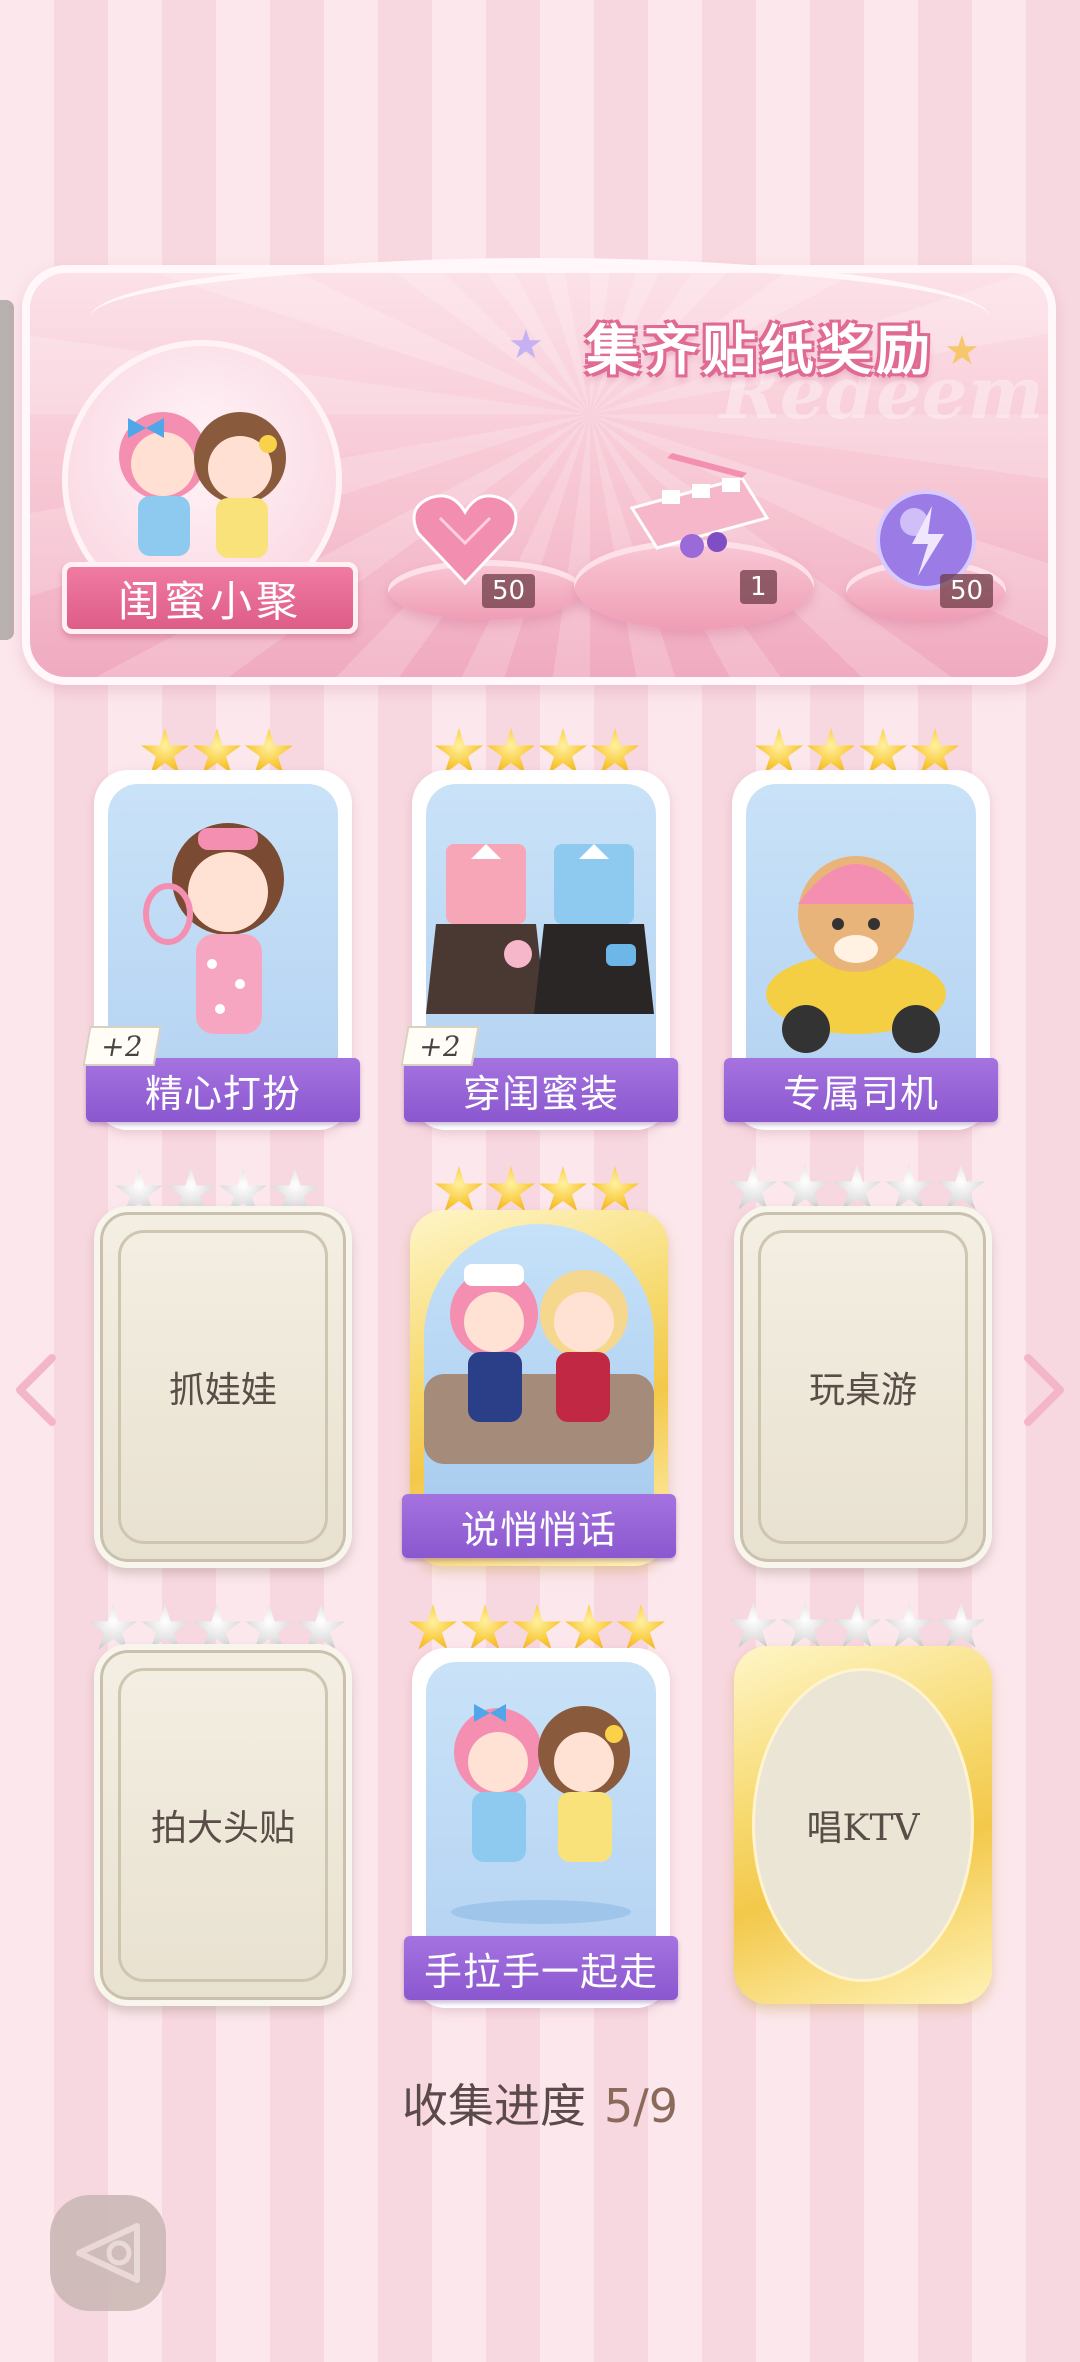 This screenshot has height=2362, width=1080. I want to click on card-ribbon: 手拉手一起走, so click(541, 1968).